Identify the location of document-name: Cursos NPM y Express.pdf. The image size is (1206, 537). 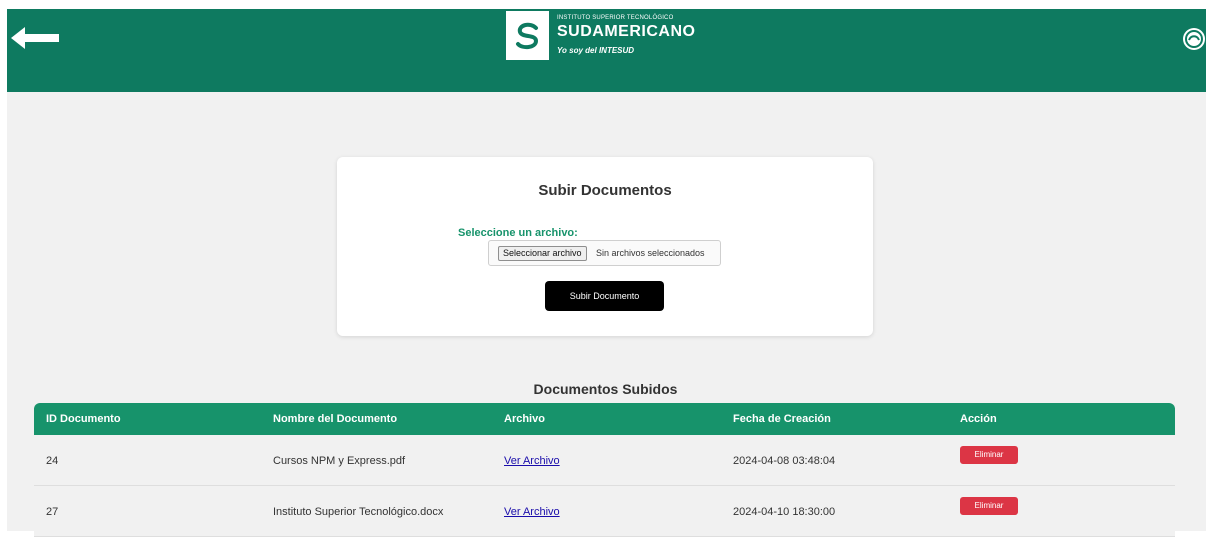
(339, 461).